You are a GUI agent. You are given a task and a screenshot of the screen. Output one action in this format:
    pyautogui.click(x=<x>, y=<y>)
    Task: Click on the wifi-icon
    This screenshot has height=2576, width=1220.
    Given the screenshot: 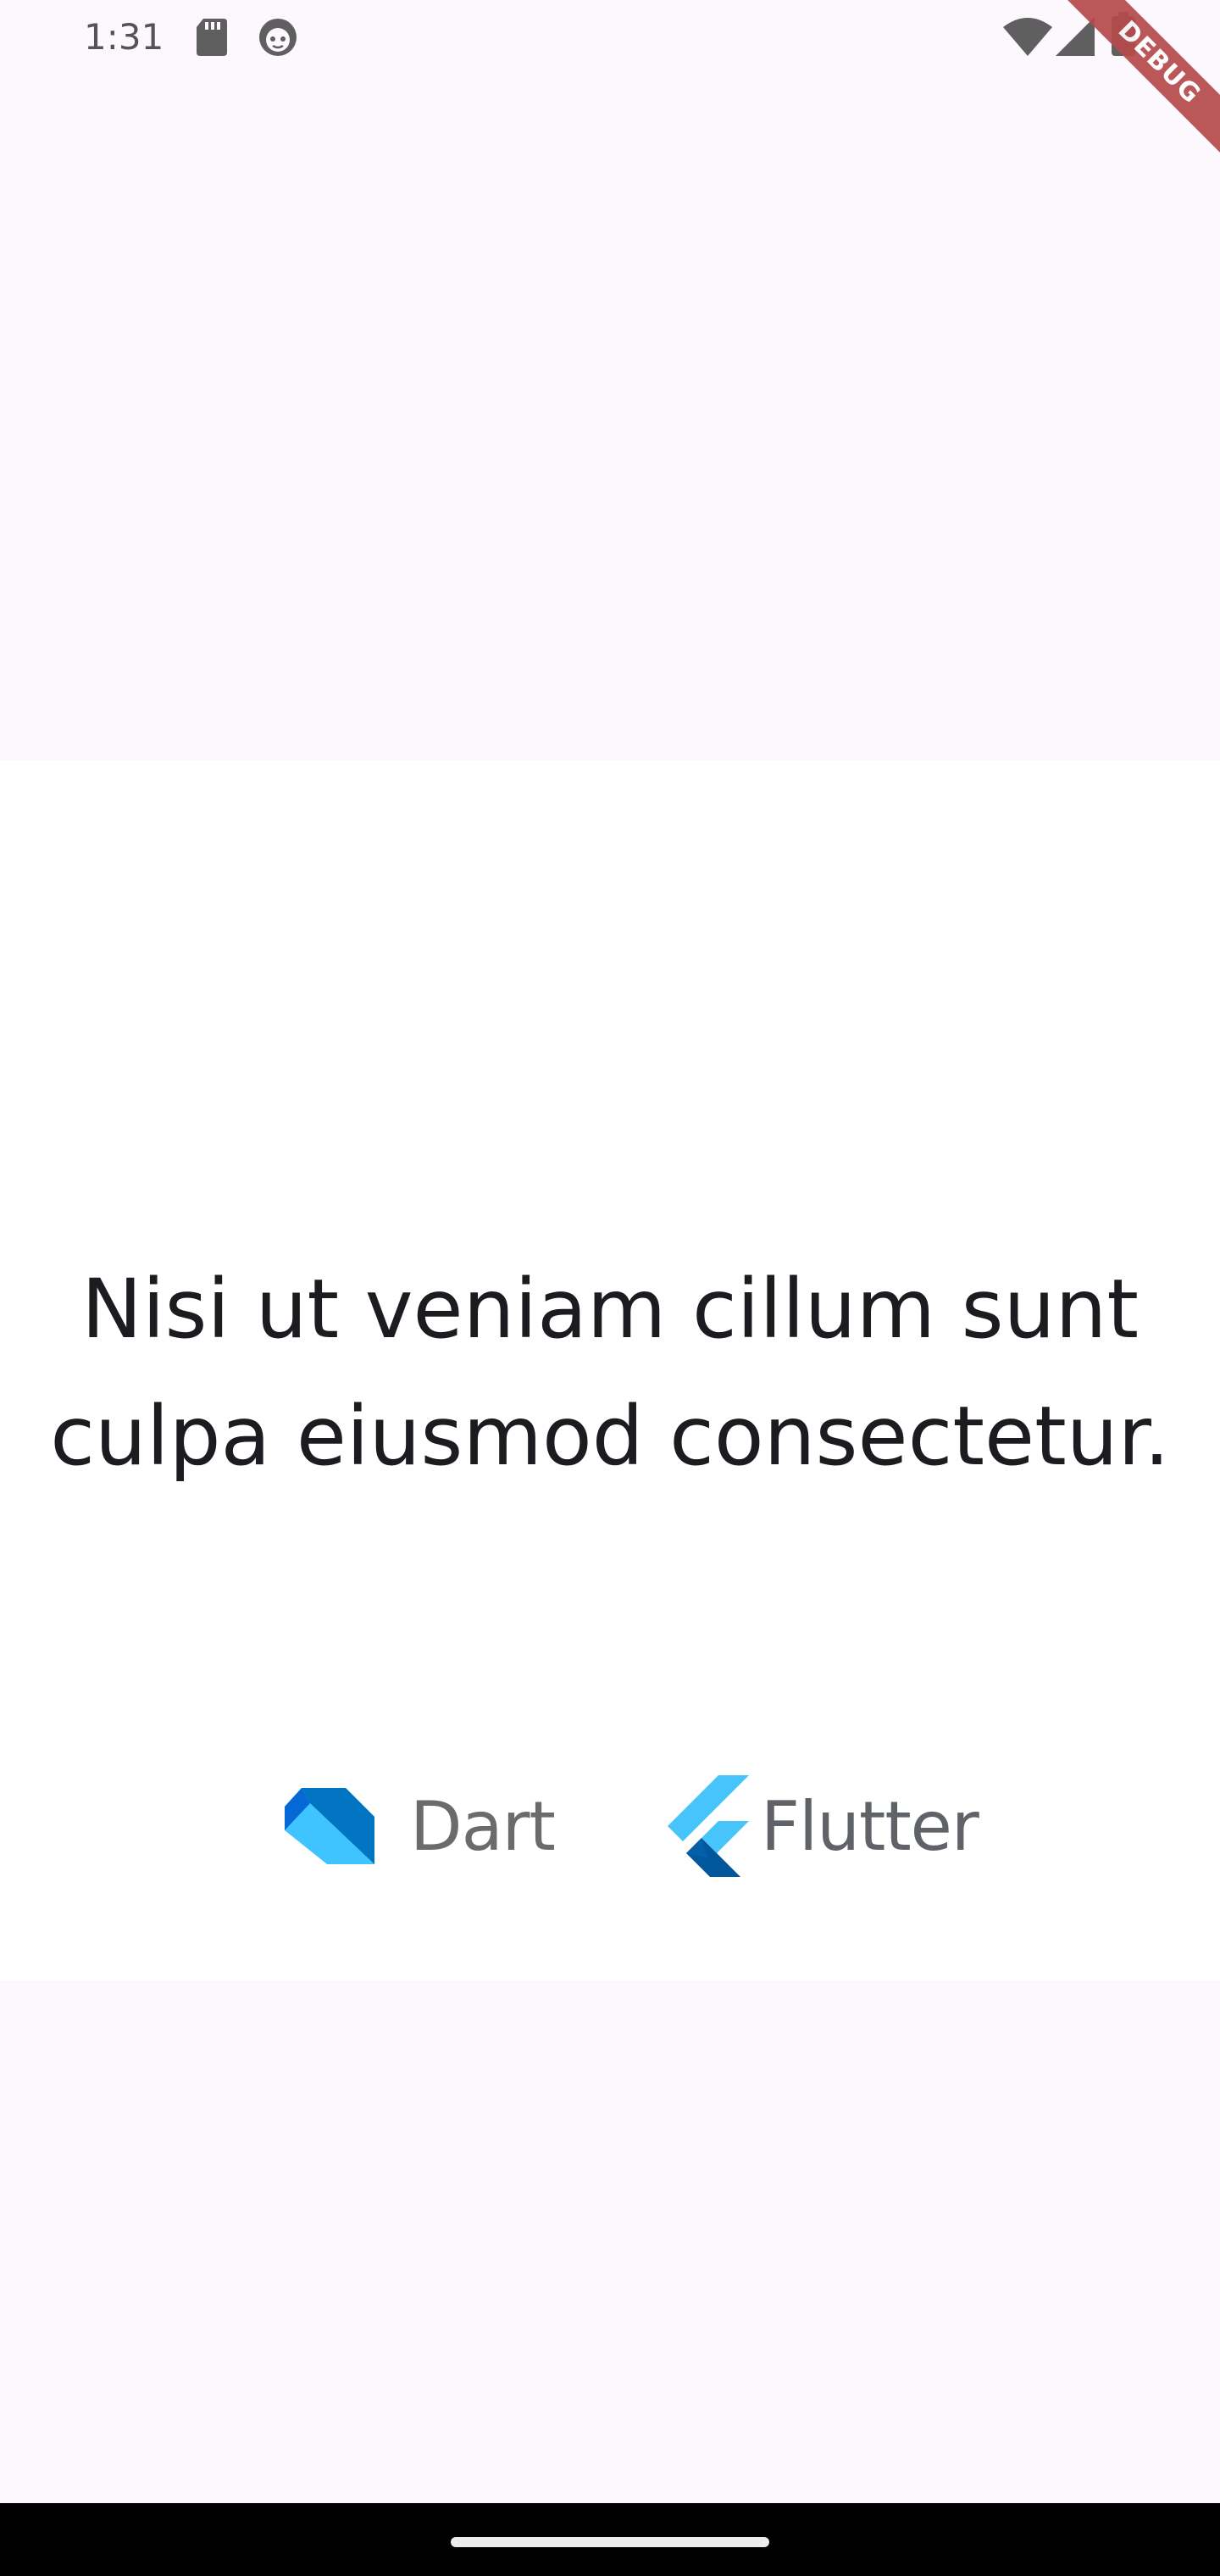 What is the action you would take?
    pyautogui.click(x=1027, y=37)
    